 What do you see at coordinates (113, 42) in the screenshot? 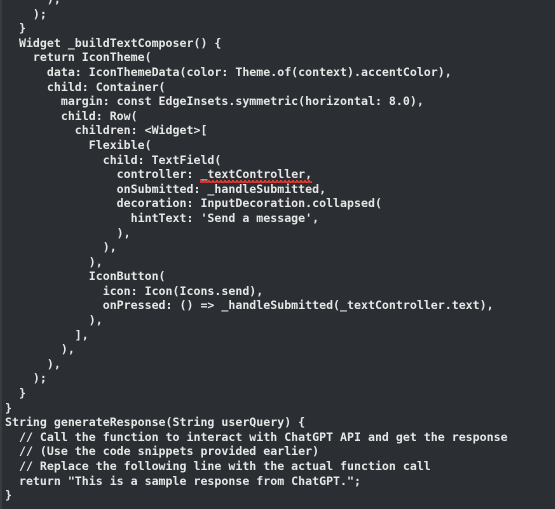
I see `code-line-text: Widget _buildTextComposer() {` at bounding box center [113, 42].